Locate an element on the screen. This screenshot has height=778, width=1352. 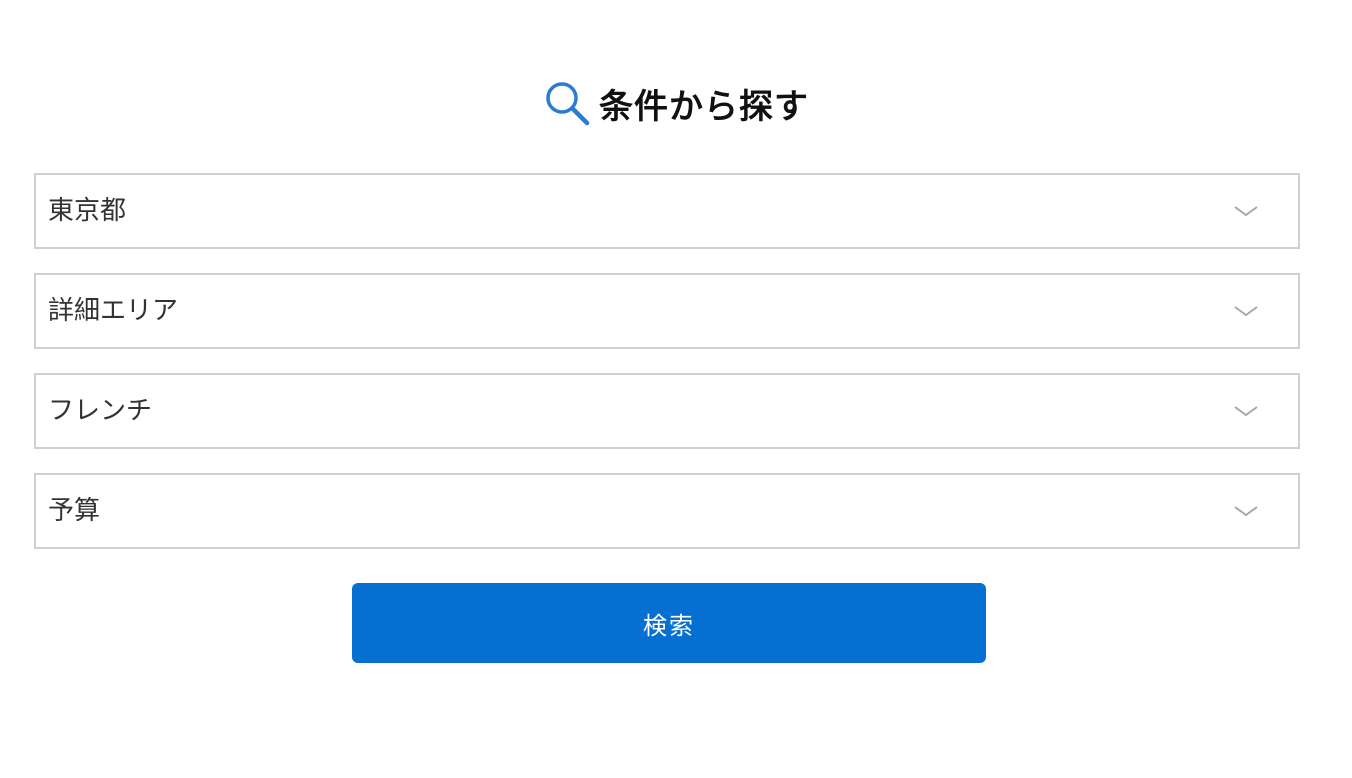
search-button: 検索 is located at coordinates (669, 623).